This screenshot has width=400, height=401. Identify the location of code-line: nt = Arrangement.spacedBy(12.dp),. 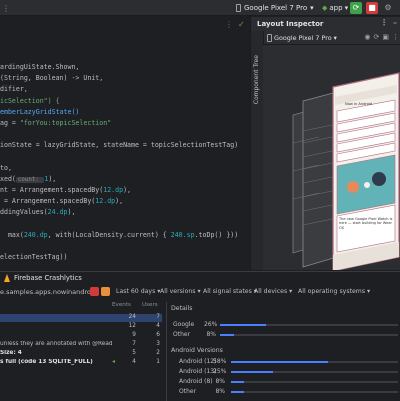
(125, 190).